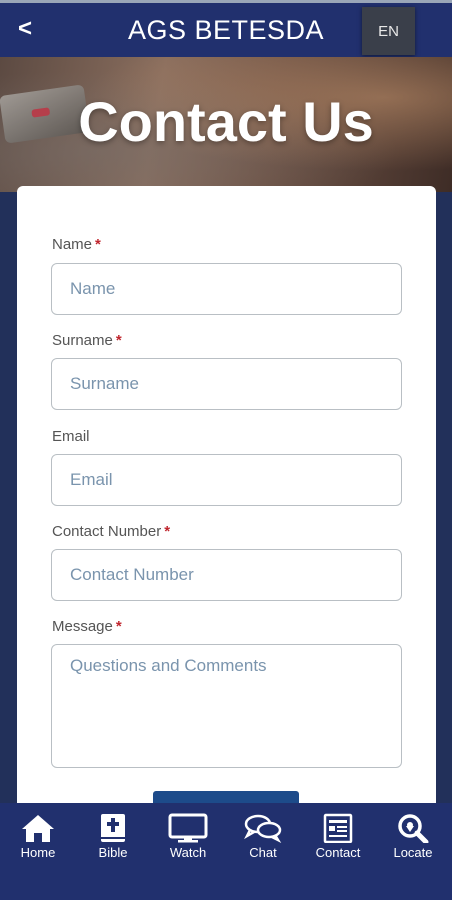 This screenshot has width=452, height=900. Describe the element at coordinates (72, 244) in the screenshot. I see `name-label-text: Name` at that location.